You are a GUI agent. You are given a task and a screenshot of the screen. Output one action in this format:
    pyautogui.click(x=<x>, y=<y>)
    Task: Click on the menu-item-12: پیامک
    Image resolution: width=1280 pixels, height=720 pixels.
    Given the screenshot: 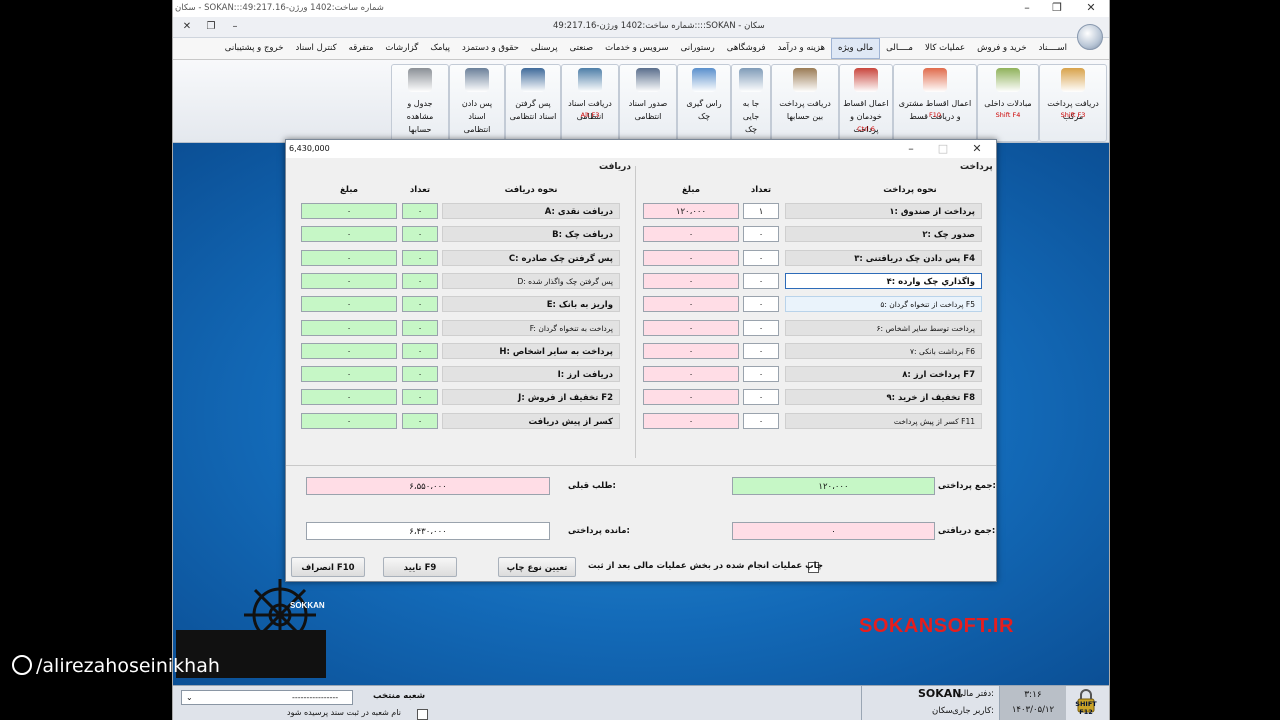 What is the action you would take?
    pyautogui.click(x=440, y=48)
    